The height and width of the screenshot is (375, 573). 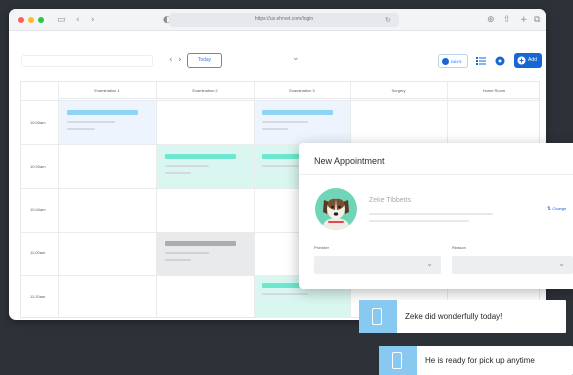 What do you see at coordinates (302, 90) in the screenshot?
I see `column-header-examination-3: Examination 3` at bounding box center [302, 90].